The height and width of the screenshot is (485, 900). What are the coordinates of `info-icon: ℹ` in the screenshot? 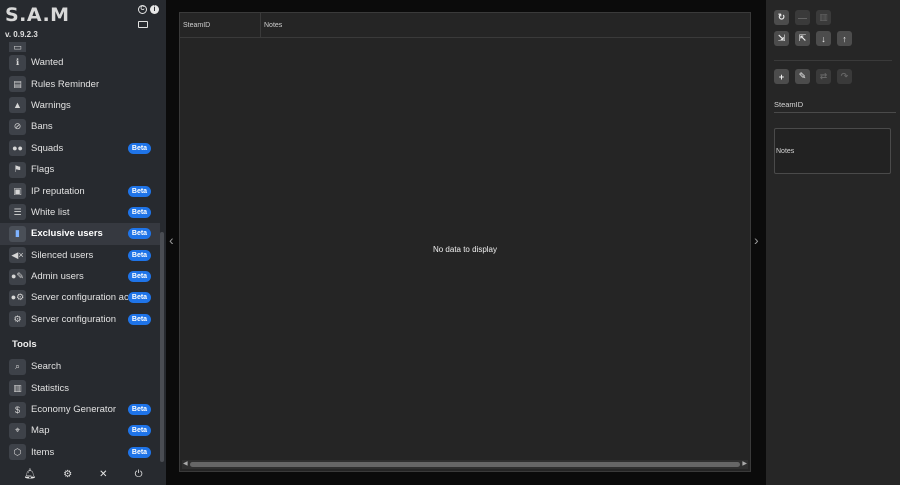 It's located at (17, 62).